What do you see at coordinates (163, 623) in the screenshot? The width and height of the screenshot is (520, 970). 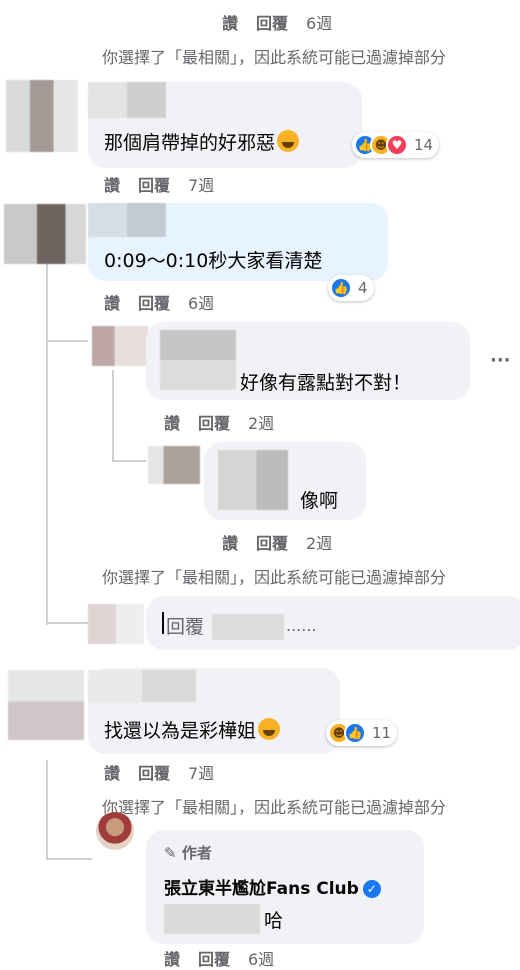 I see `text-cursor` at bounding box center [163, 623].